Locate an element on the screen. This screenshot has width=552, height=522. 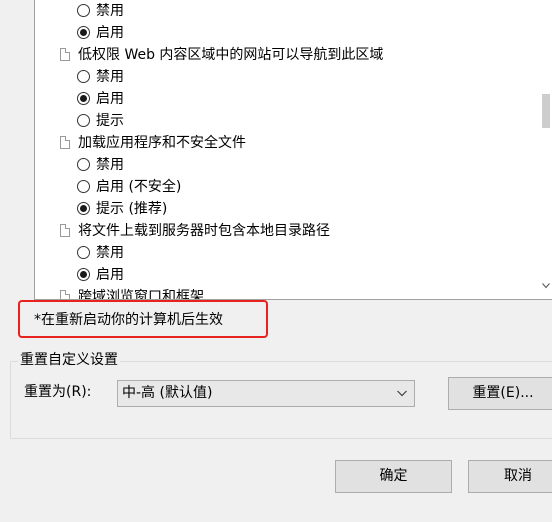
setting-launch-applications: 加载应用程序和不安全文件 is located at coordinates (153, 143).